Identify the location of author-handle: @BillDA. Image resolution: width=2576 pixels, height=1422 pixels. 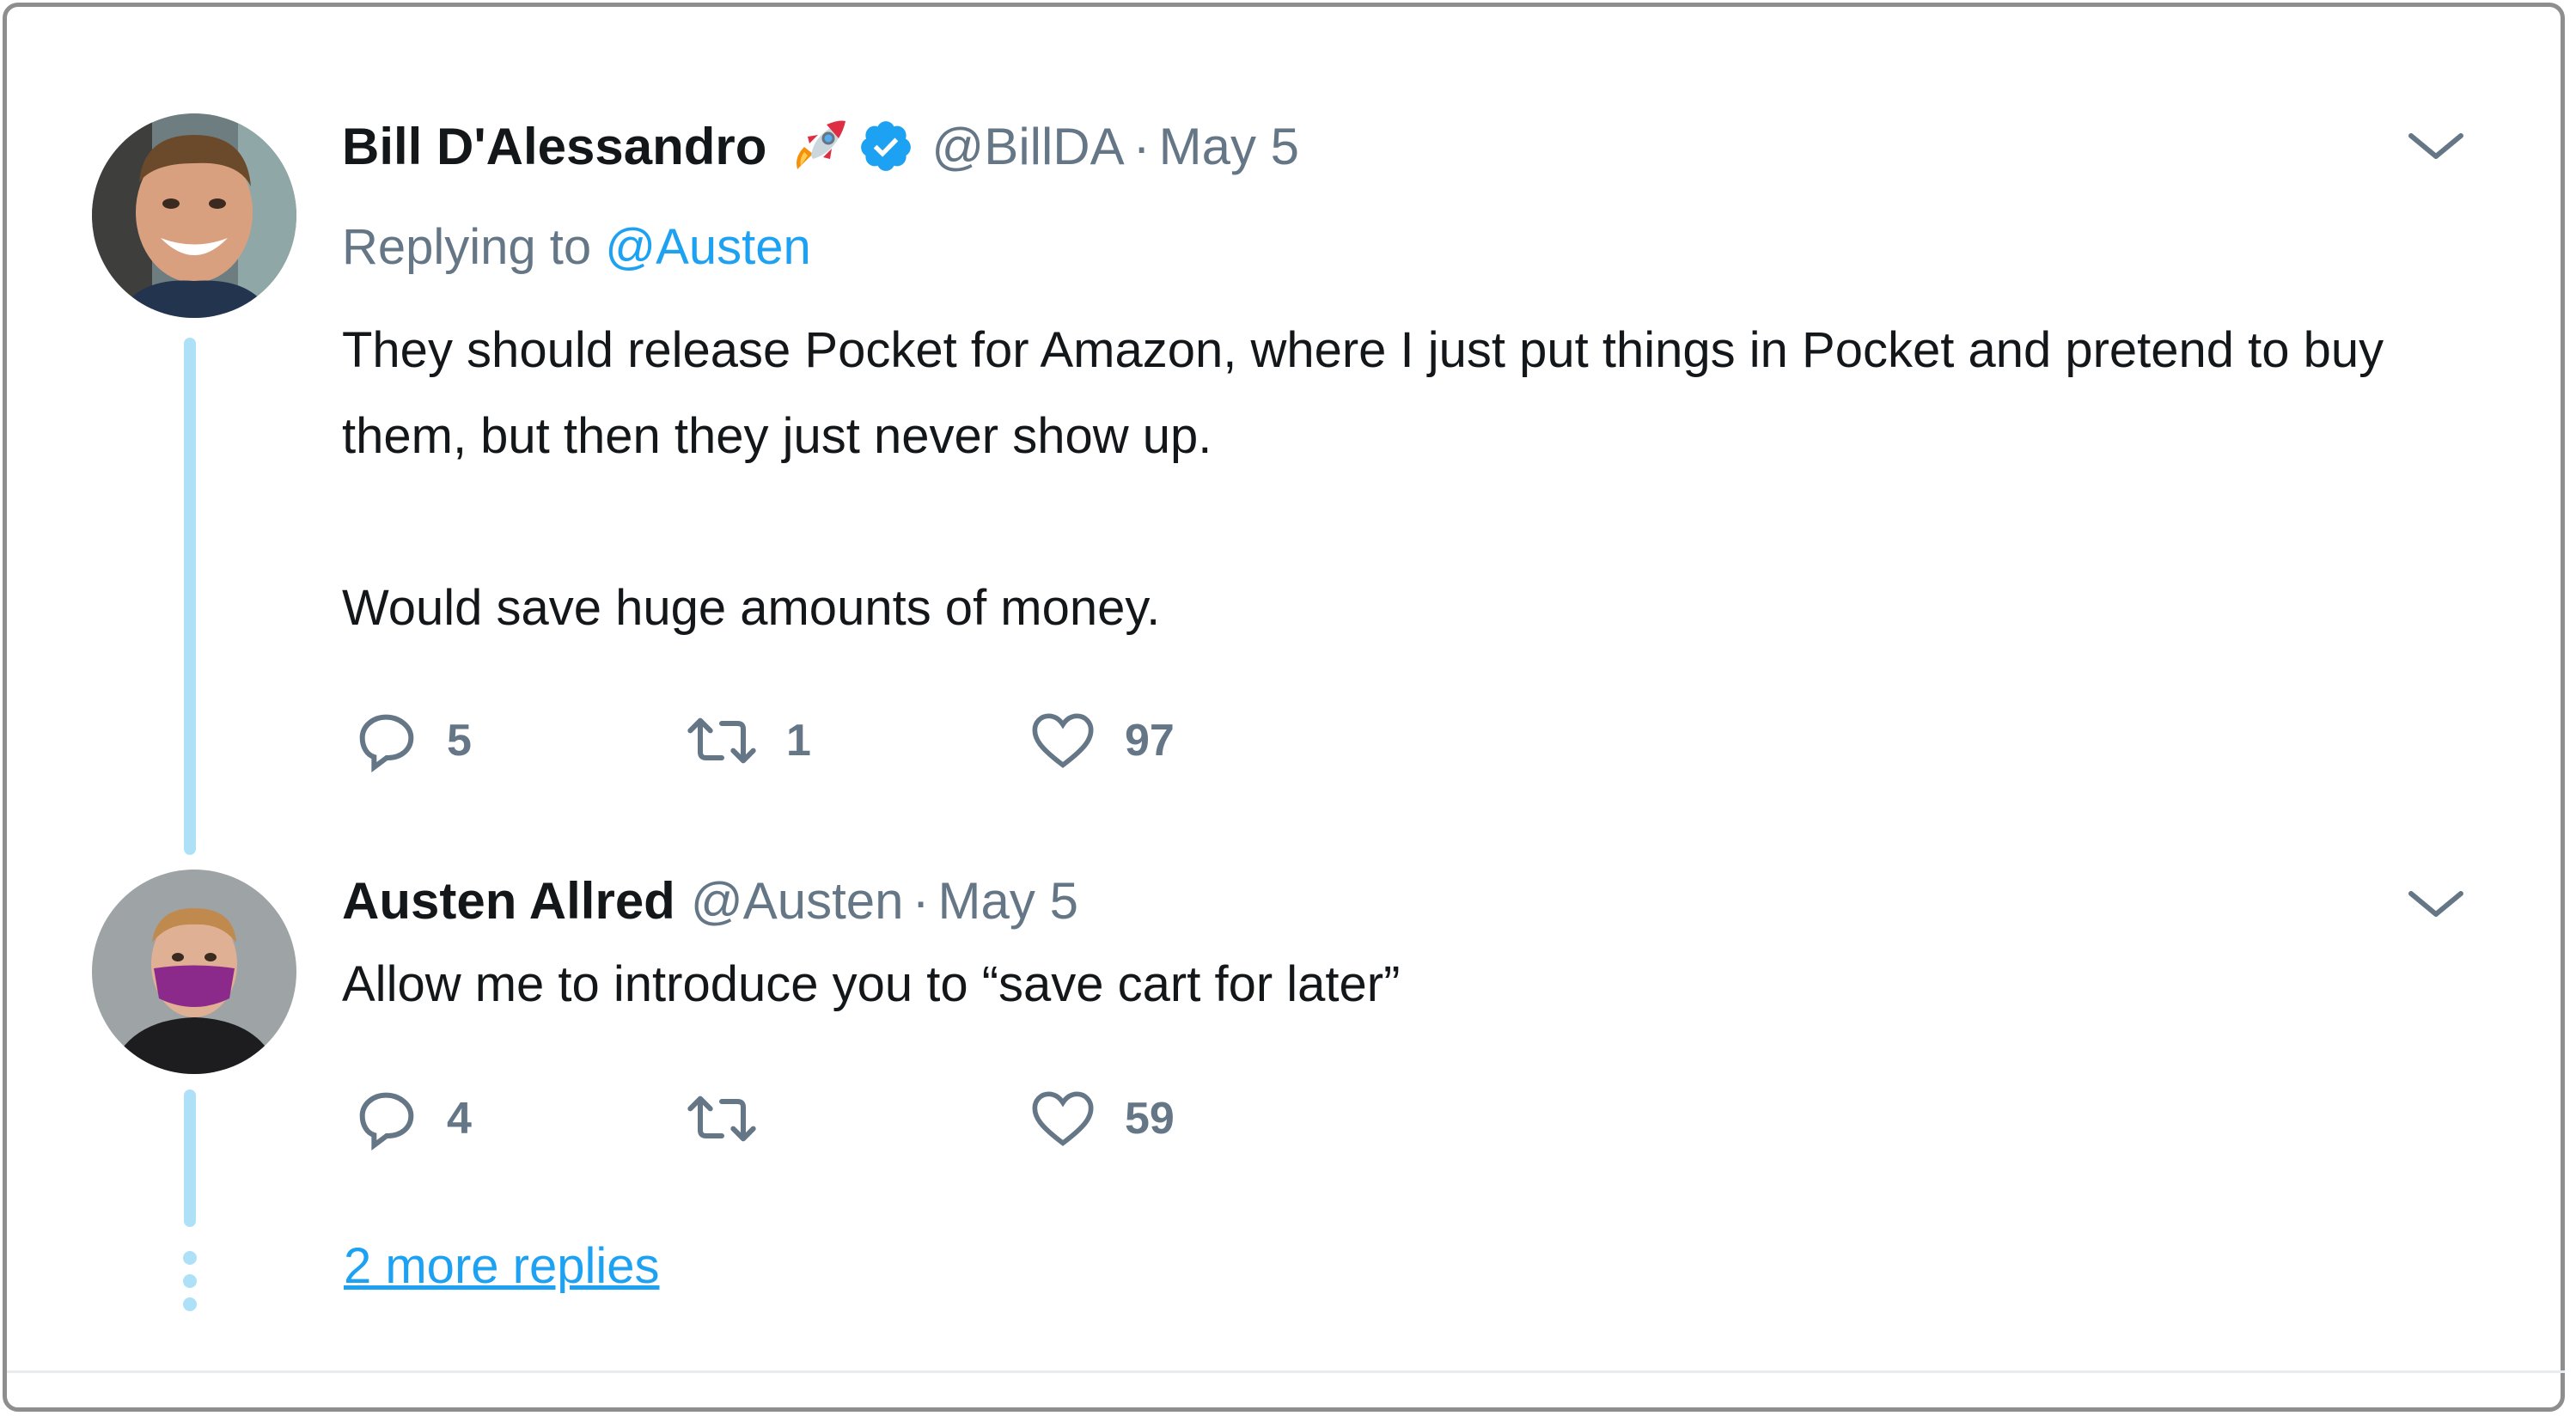
(1027, 146).